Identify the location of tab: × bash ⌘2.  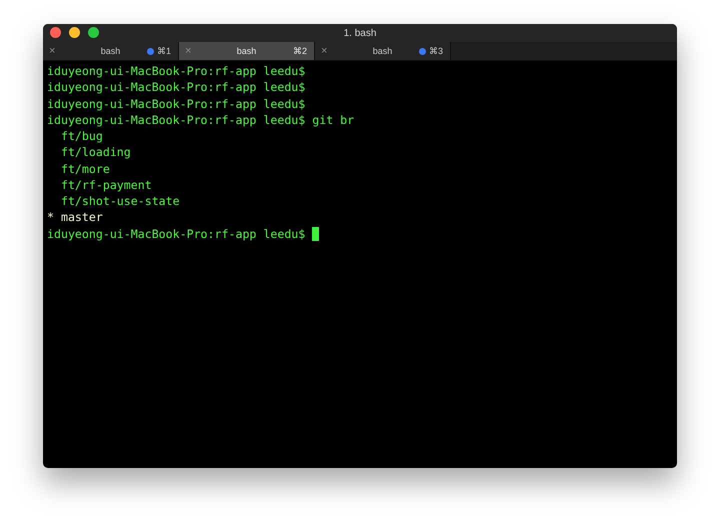
(247, 51).